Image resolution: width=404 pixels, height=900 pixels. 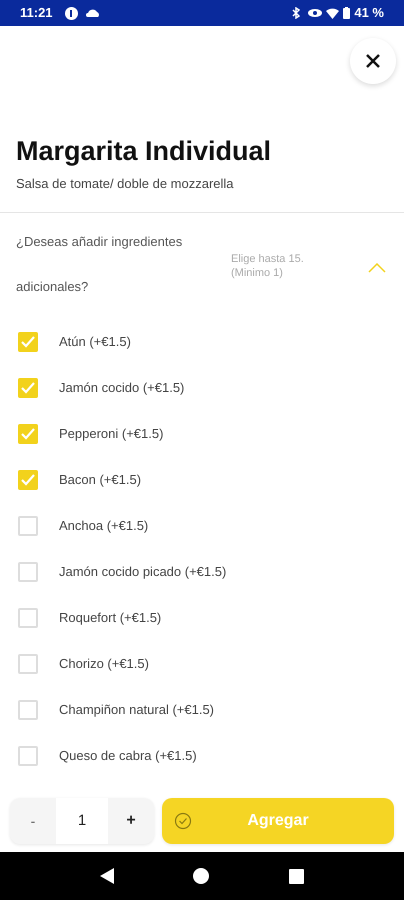 What do you see at coordinates (93, 13) in the screenshot?
I see `cloud-icon` at bounding box center [93, 13].